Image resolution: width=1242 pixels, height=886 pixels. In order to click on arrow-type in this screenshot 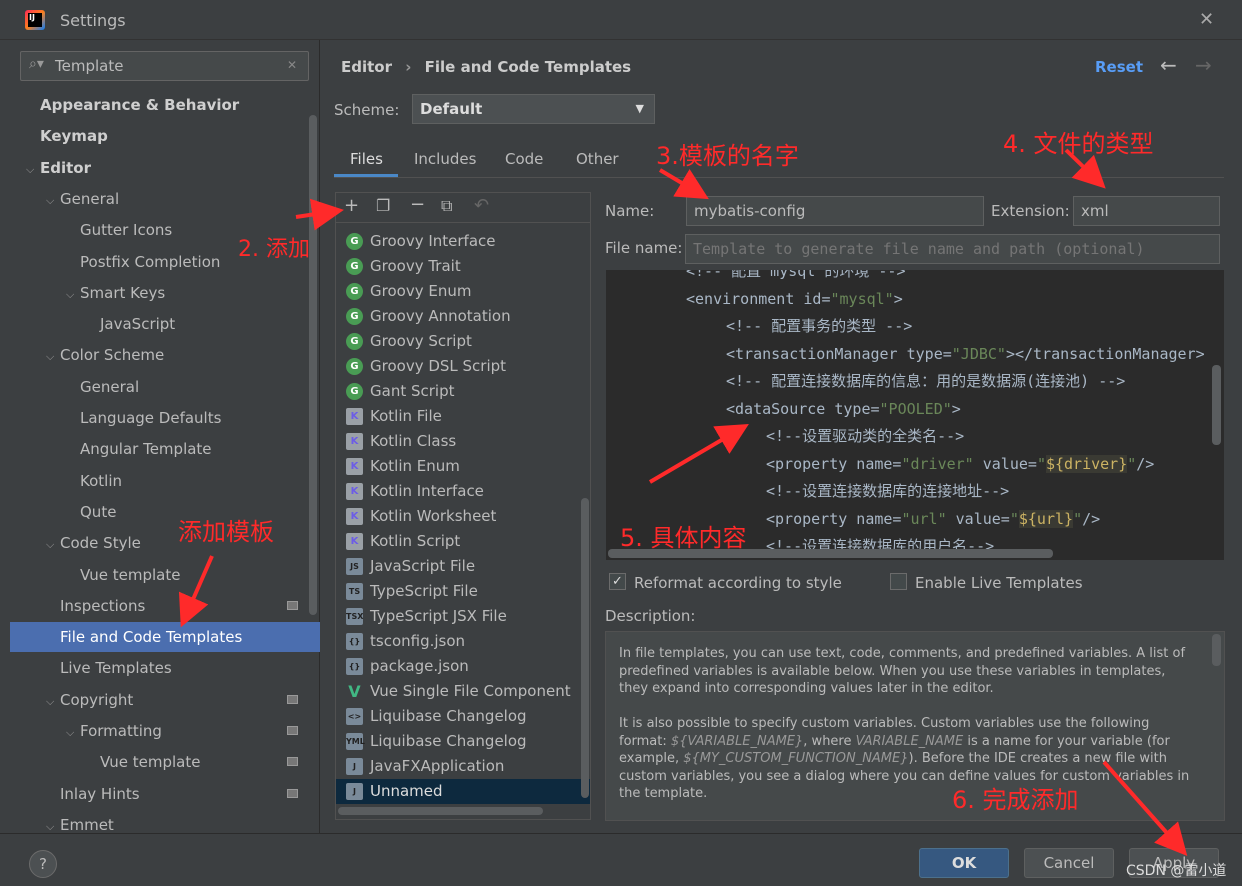, I will do `click(1085, 168)`.